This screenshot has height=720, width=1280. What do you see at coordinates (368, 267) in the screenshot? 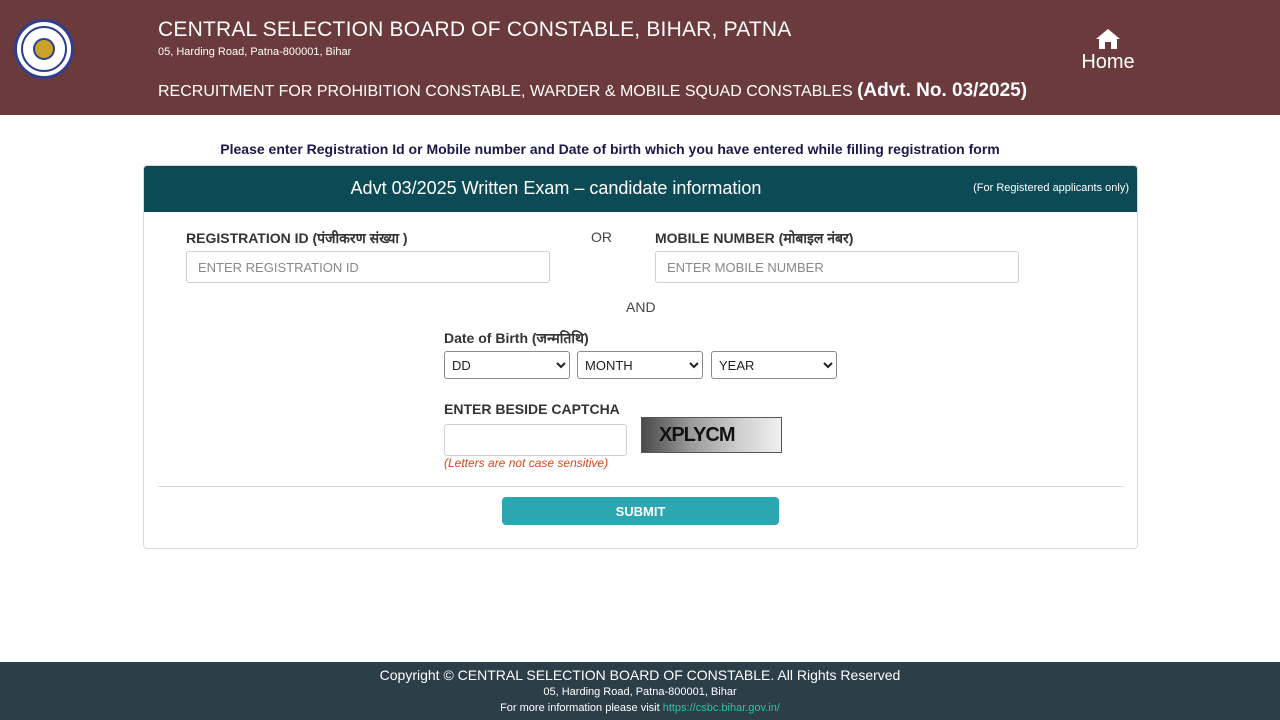
I see `registration-id-input` at bounding box center [368, 267].